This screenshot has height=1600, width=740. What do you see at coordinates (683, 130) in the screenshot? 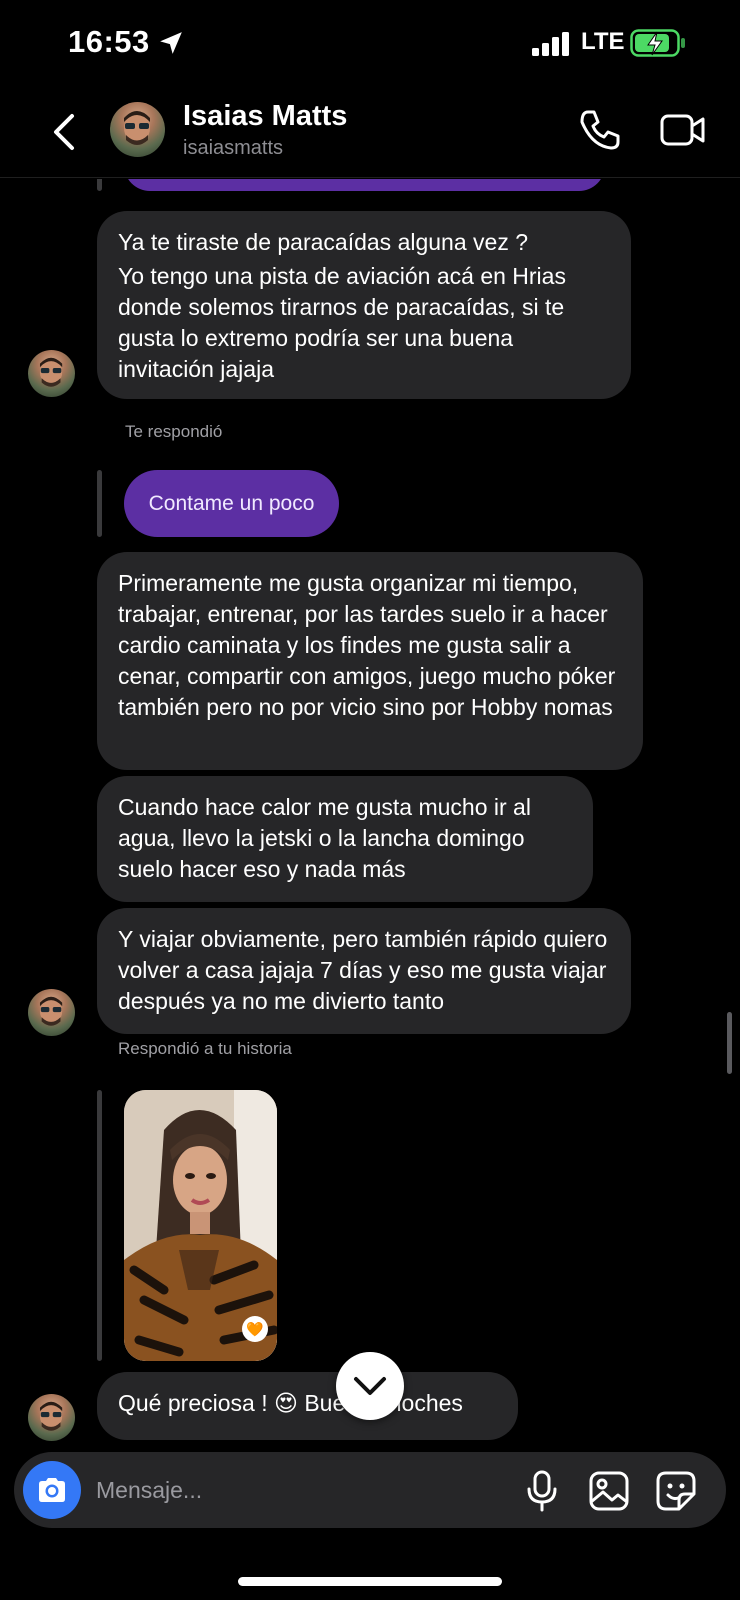
I see `video-camera-icon` at bounding box center [683, 130].